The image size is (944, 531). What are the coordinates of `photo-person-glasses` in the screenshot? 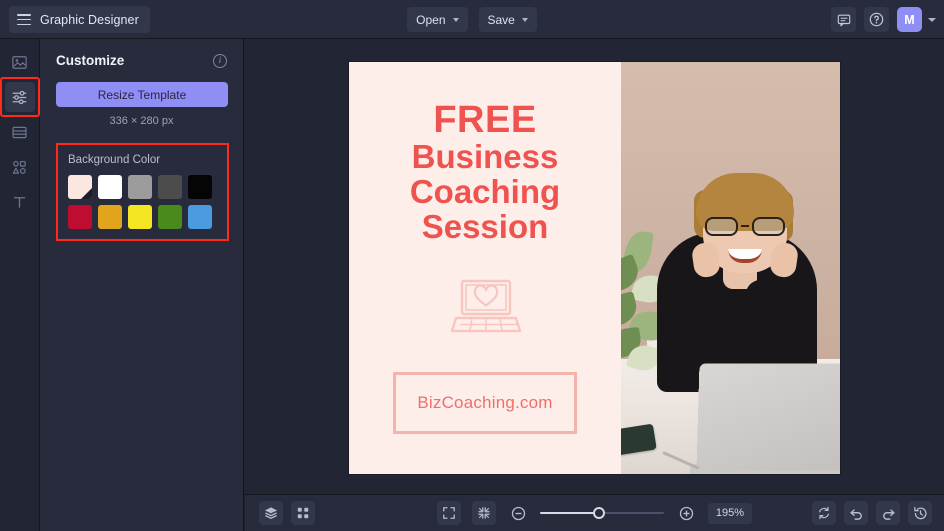 It's located at (745, 226).